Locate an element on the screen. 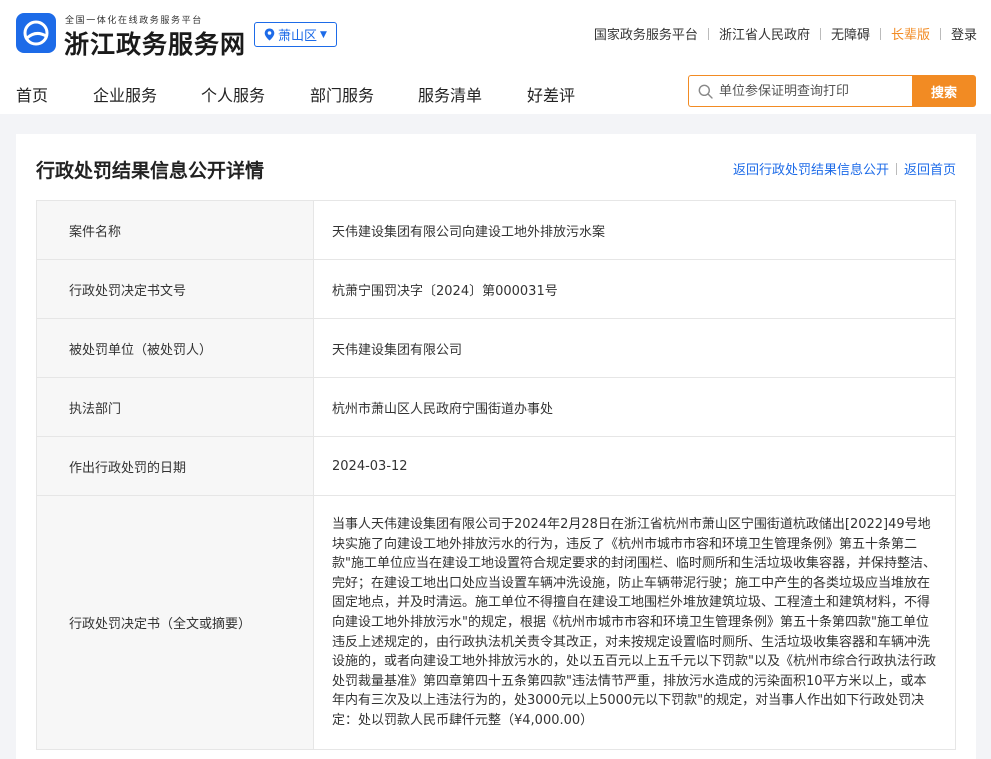 Image resolution: width=991 pixels, height=759 pixels. row-label: 执法部门 is located at coordinates (175, 407).